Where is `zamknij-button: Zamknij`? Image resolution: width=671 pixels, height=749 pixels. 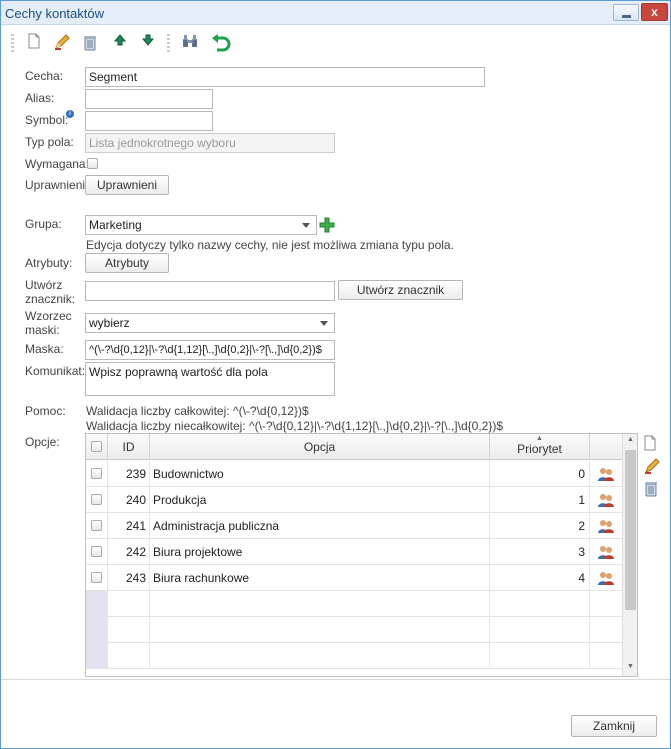
zamknij-button: Zamknij is located at coordinates (614, 726).